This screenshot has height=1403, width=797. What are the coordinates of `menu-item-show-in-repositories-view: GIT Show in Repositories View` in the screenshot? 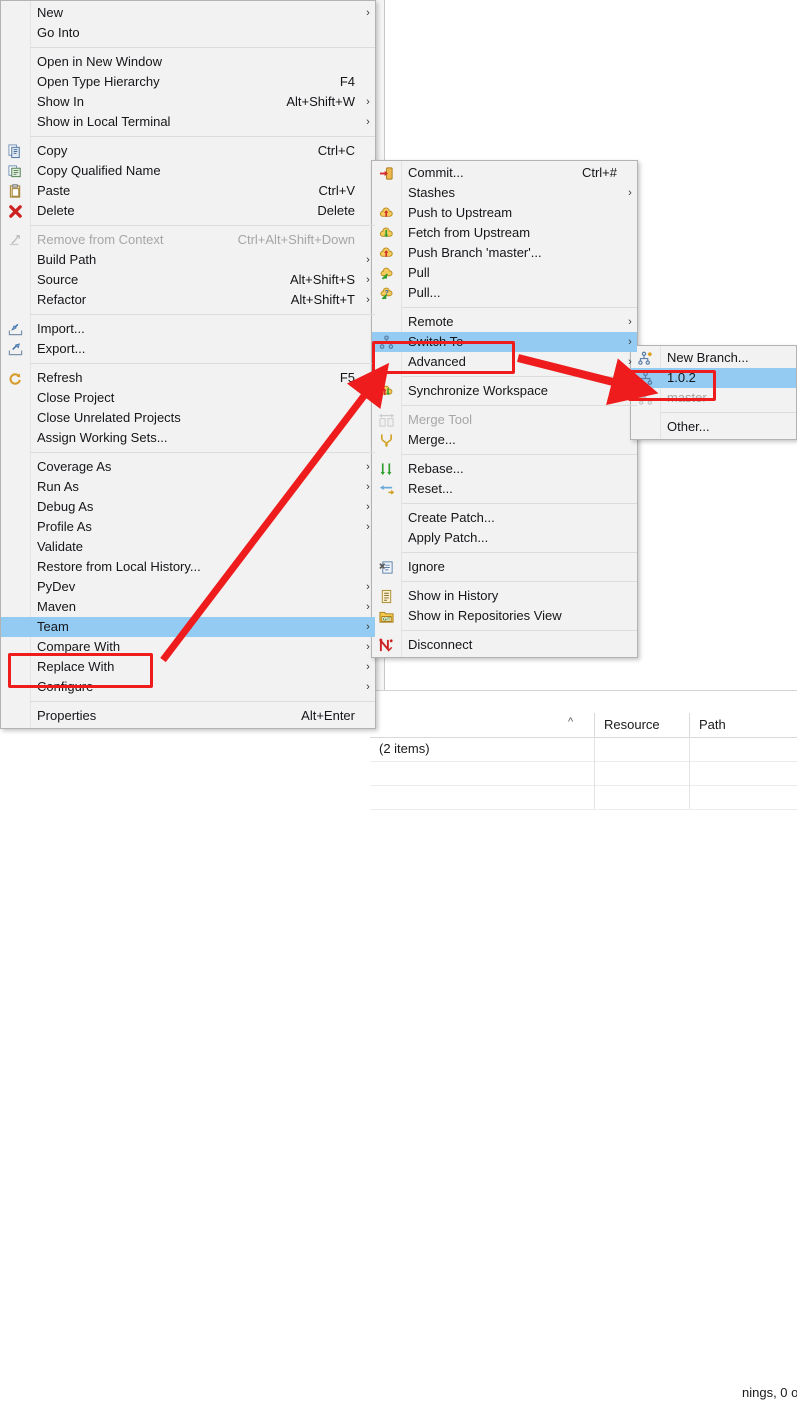 It's located at (504, 616).